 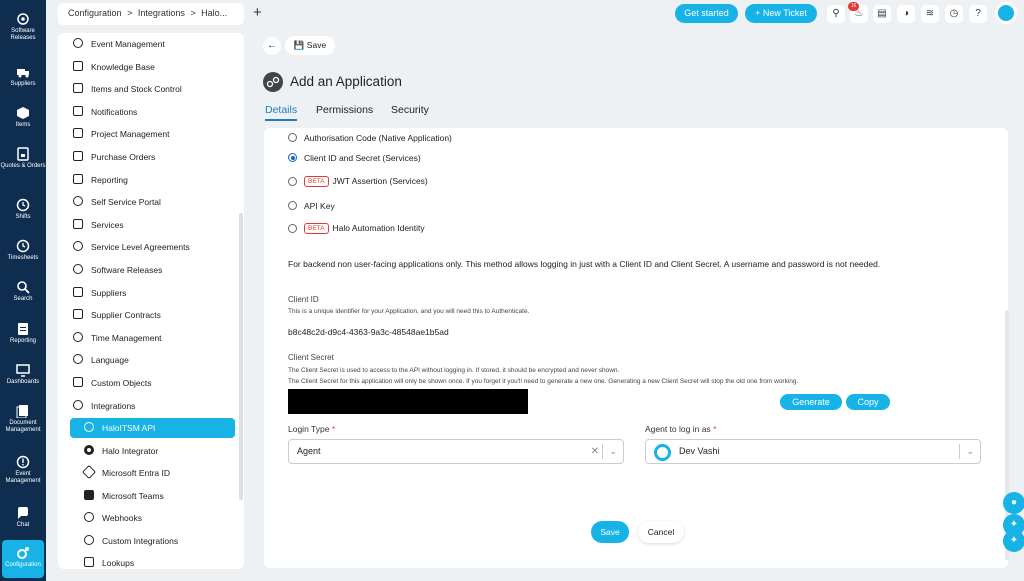 What do you see at coordinates (706, 13) in the screenshot?
I see `get-started-button: Get started` at bounding box center [706, 13].